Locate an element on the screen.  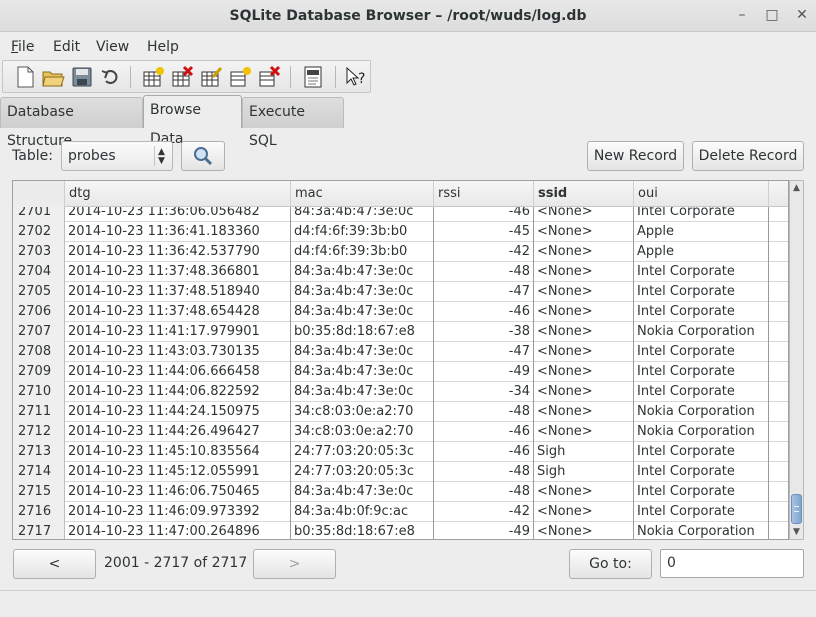
menu-view: View is located at coordinates (112, 47).